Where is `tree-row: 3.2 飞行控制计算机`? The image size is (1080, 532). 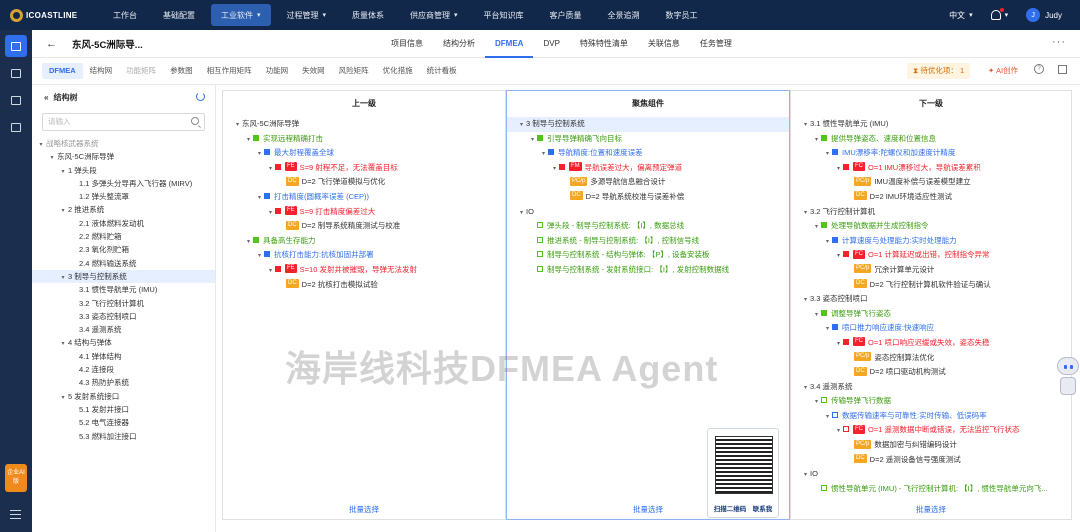 tree-row: 3.2 飞行控制计算机 is located at coordinates (123, 303).